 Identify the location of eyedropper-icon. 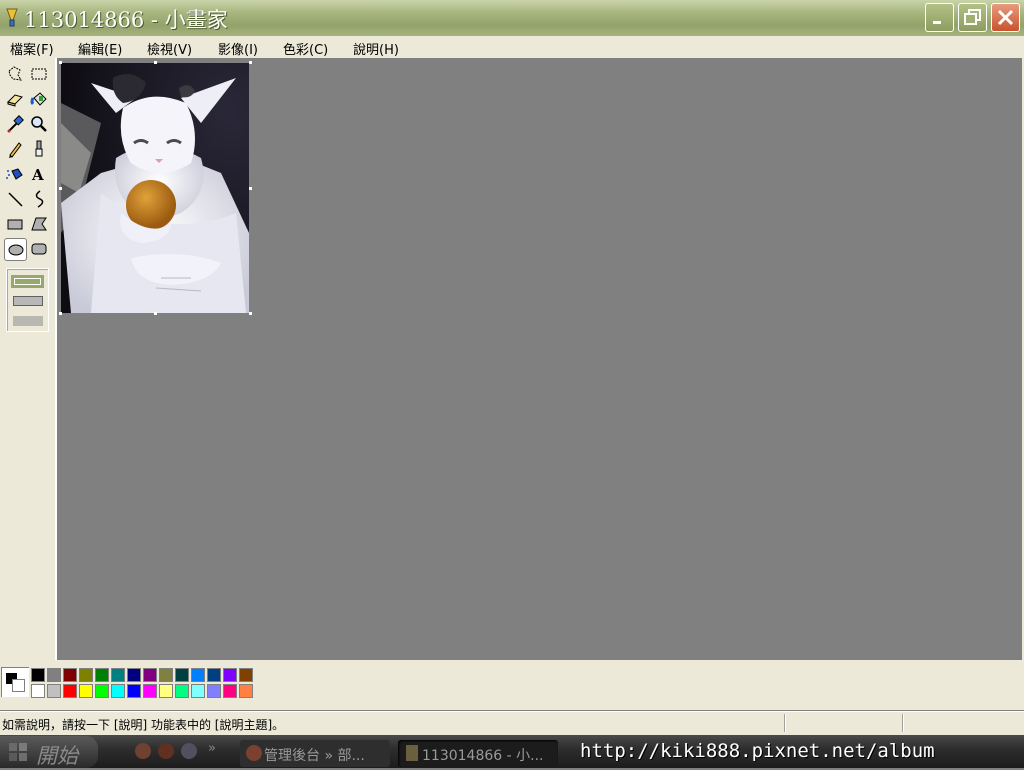
(15, 124).